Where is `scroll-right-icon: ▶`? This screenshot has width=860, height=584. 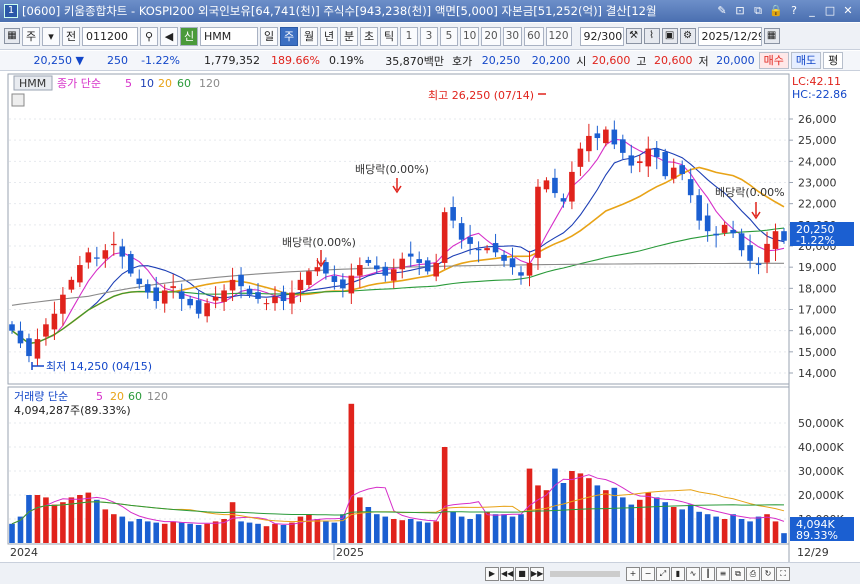
scroll-right-icon: ▶ is located at coordinates (492, 573).